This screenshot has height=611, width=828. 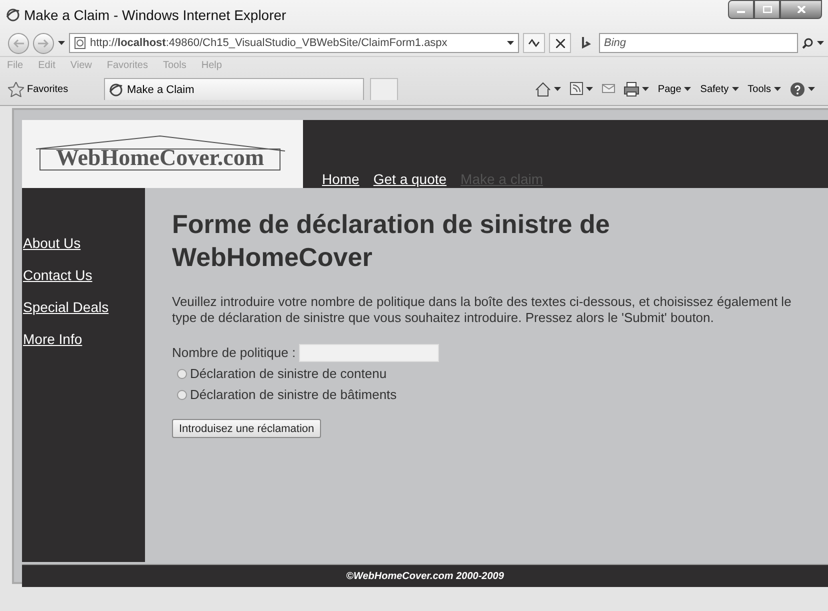 I want to click on sidebar-link: Contact Us, so click(x=57, y=275).